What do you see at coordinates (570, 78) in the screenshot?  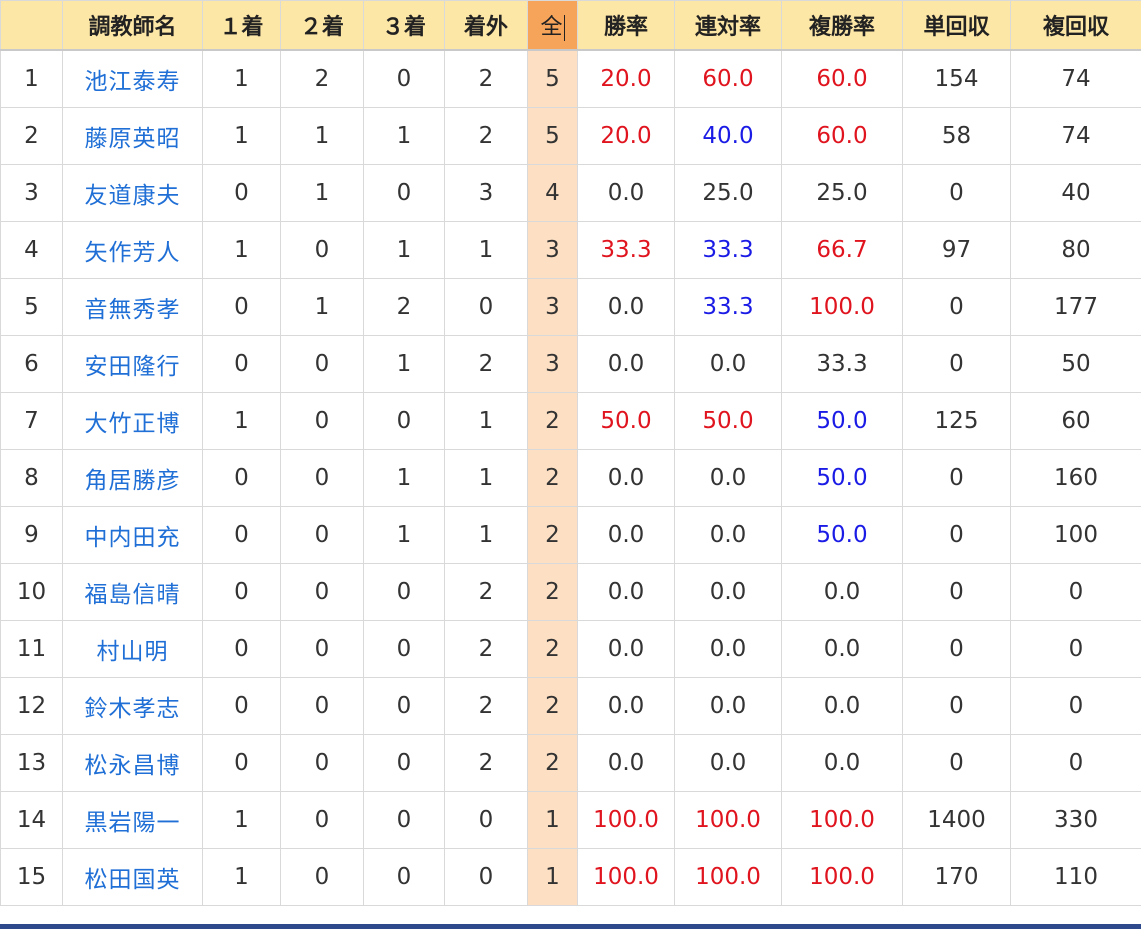 I see `table-row: 1 池江泰寿 1 2 0 2 5 20.0 60.0 60.0 154 74` at bounding box center [570, 78].